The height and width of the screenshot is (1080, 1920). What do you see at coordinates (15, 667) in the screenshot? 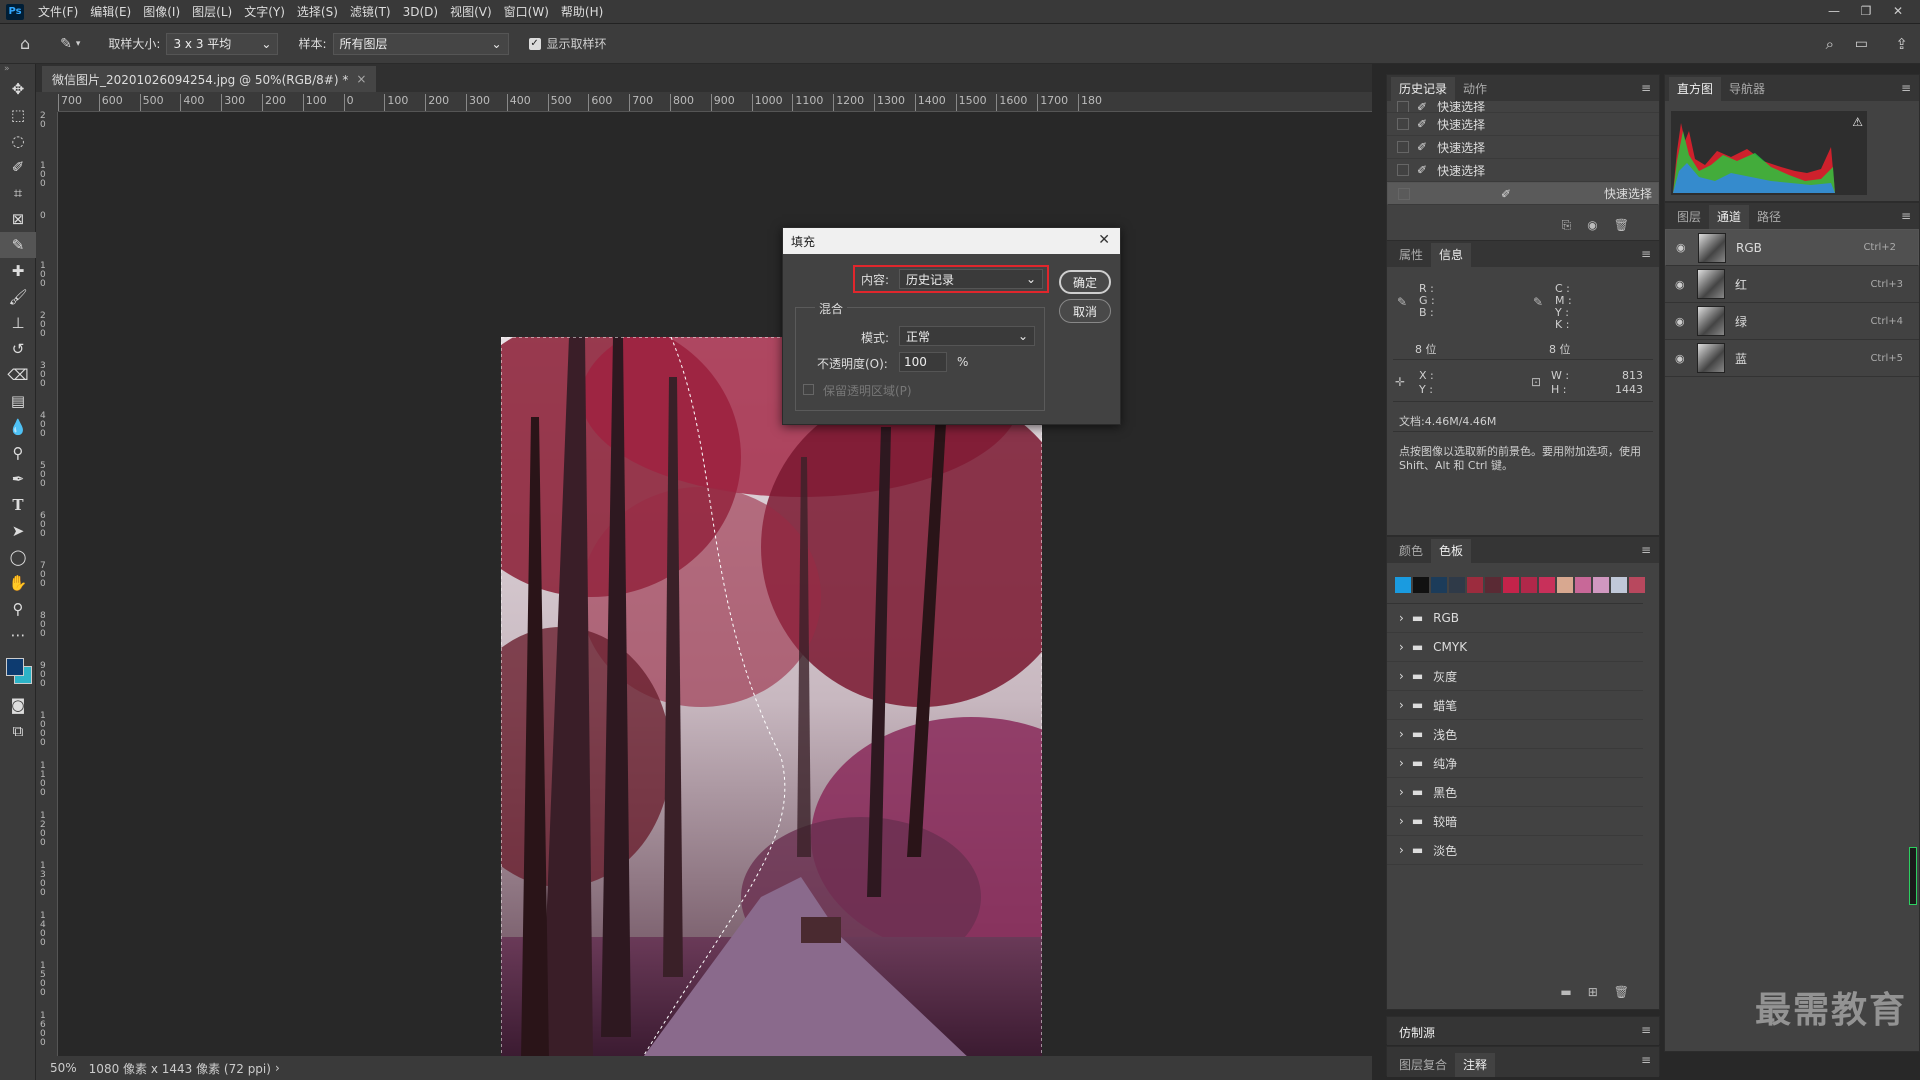
I see `foreground-color-swatch` at bounding box center [15, 667].